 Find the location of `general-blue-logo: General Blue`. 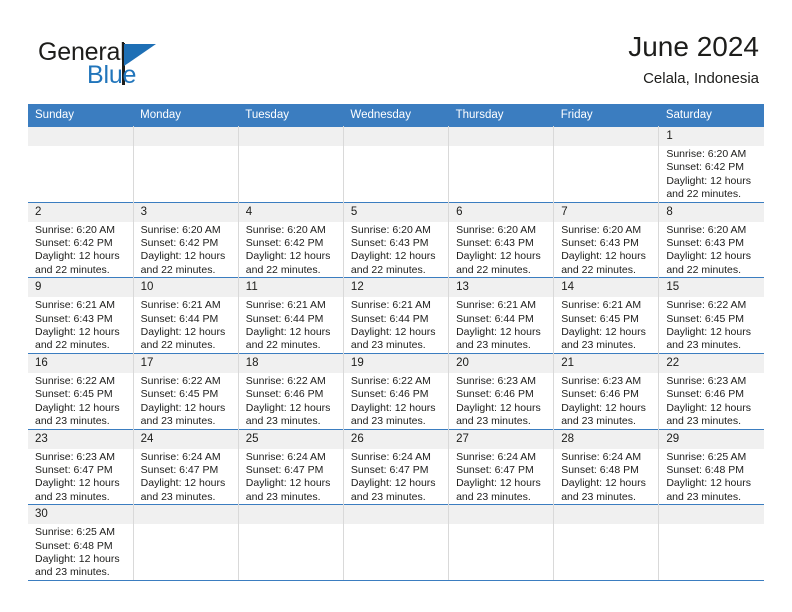

general-blue-logo: General Blue is located at coordinates (143, 64).